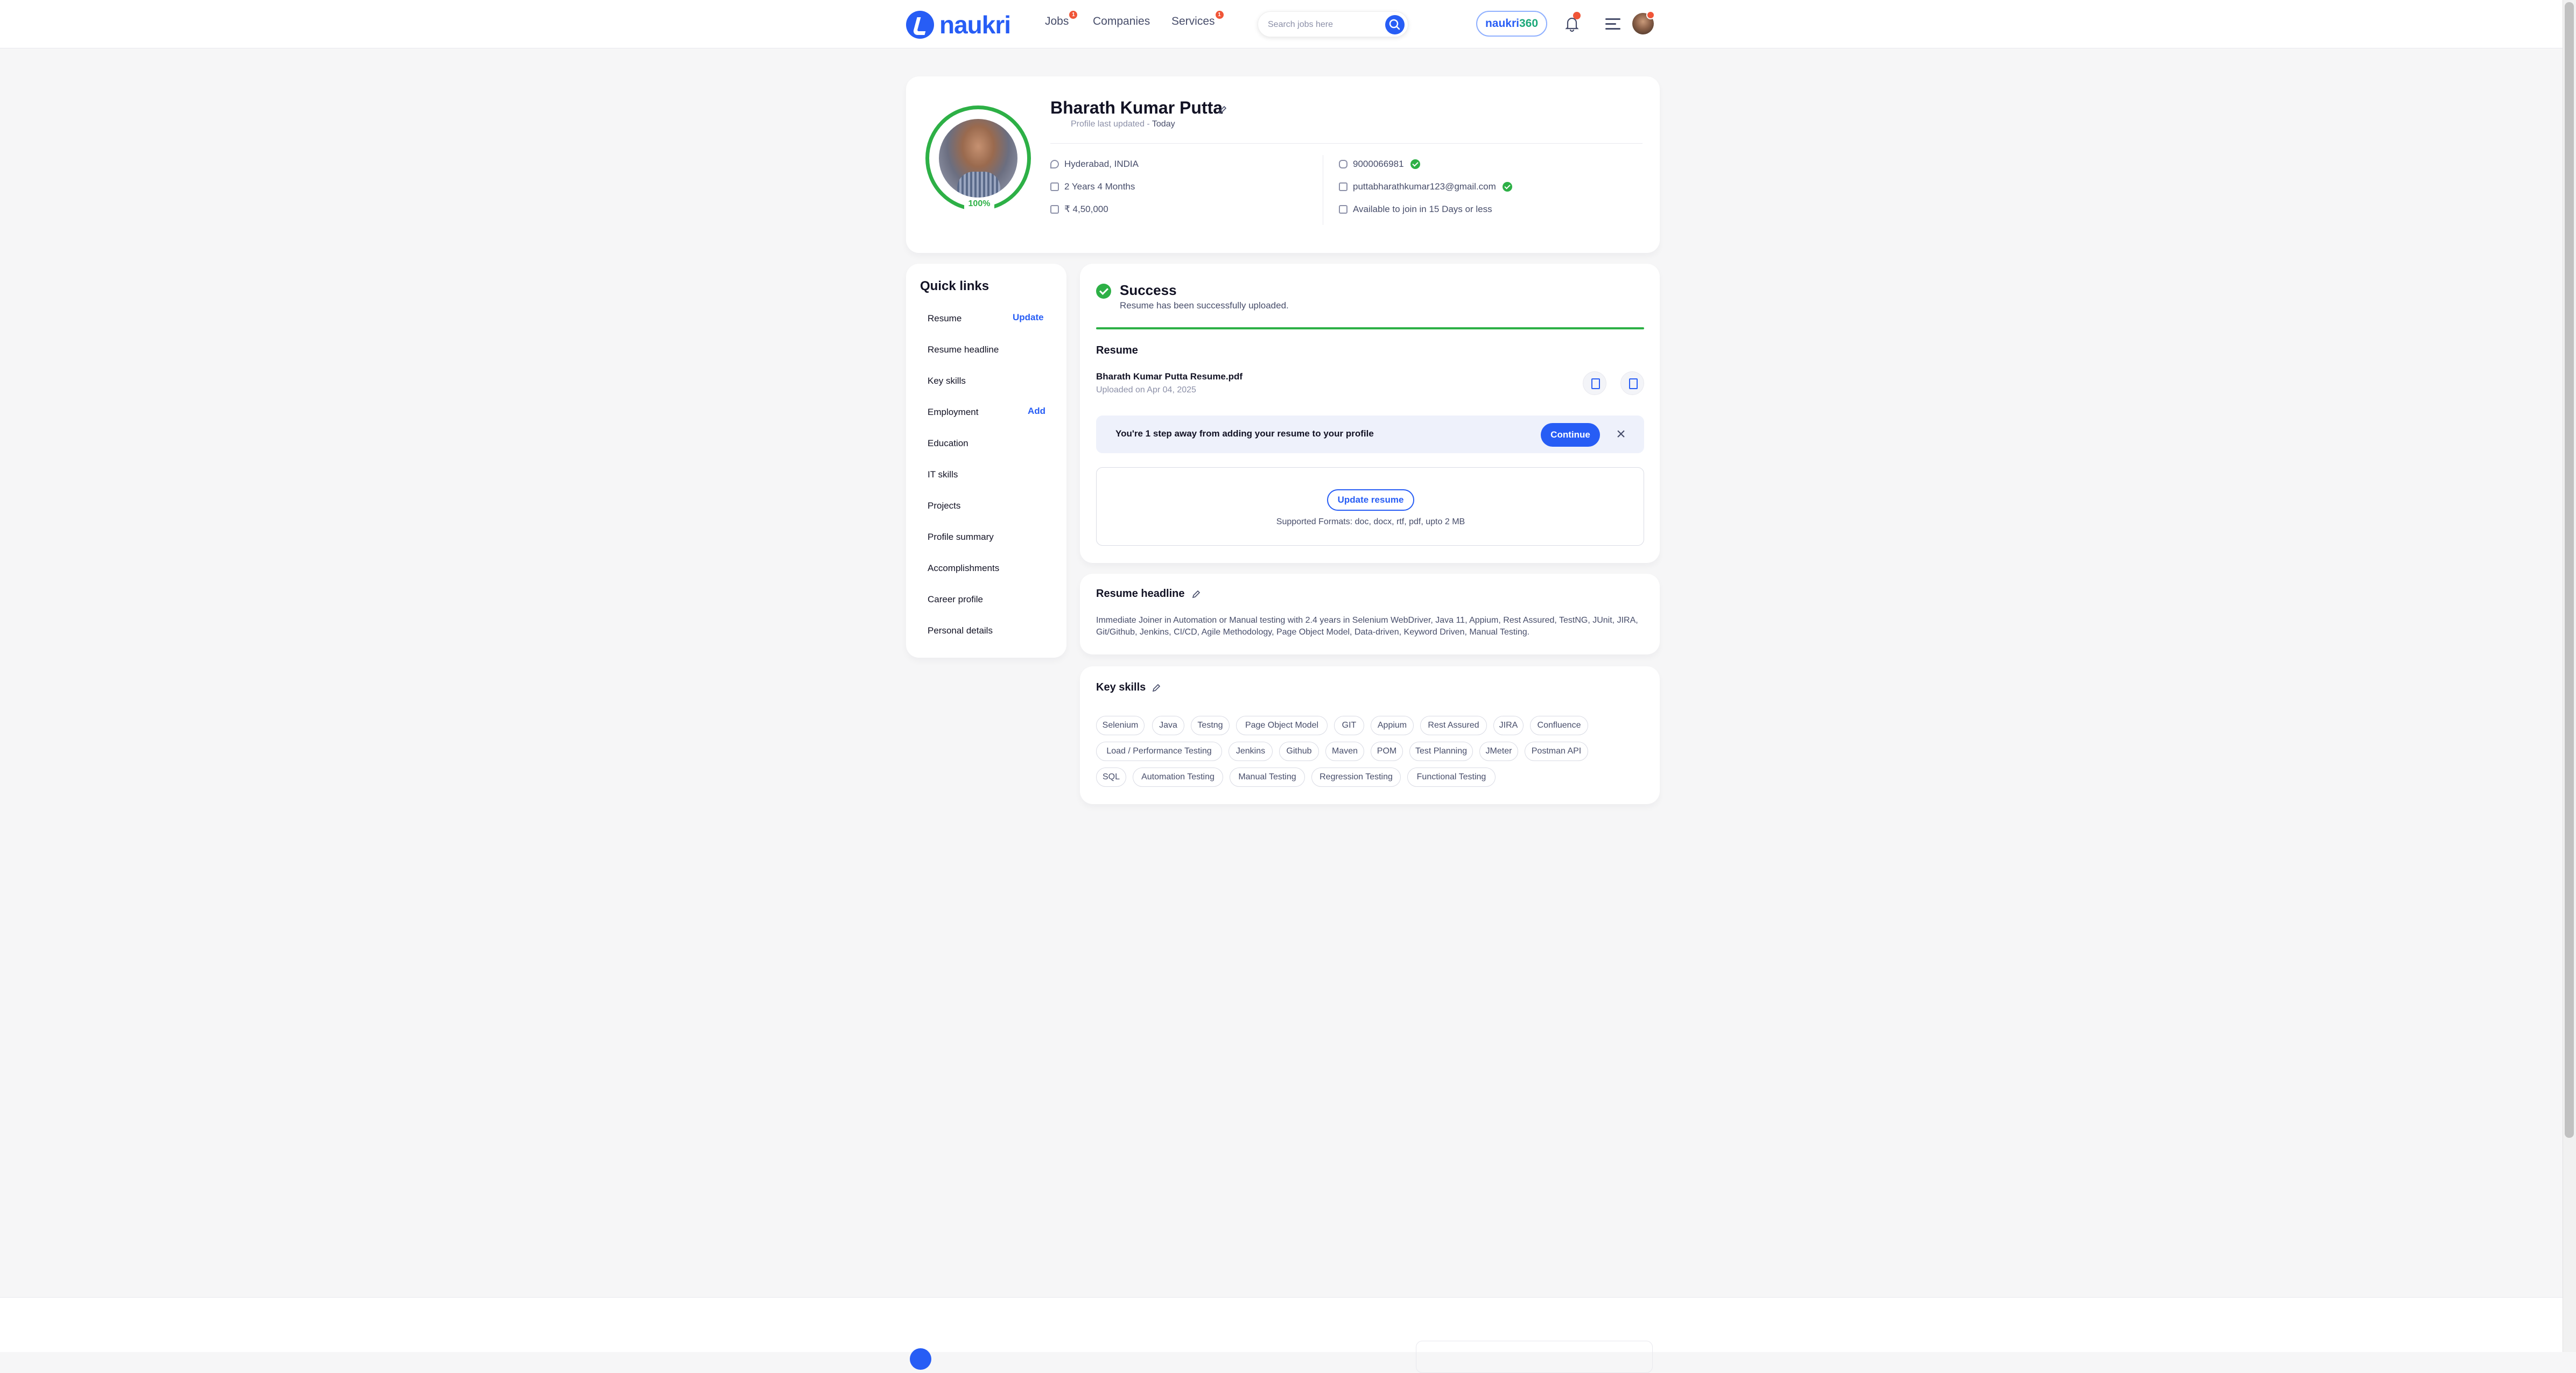 Image resolution: width=2576 pixels, height=1373 pixels. What do you see at coordinates (1156, 687) in the screenshot?
I see `edit-skills-pencil-icon` at bounding box center [1156, 687].